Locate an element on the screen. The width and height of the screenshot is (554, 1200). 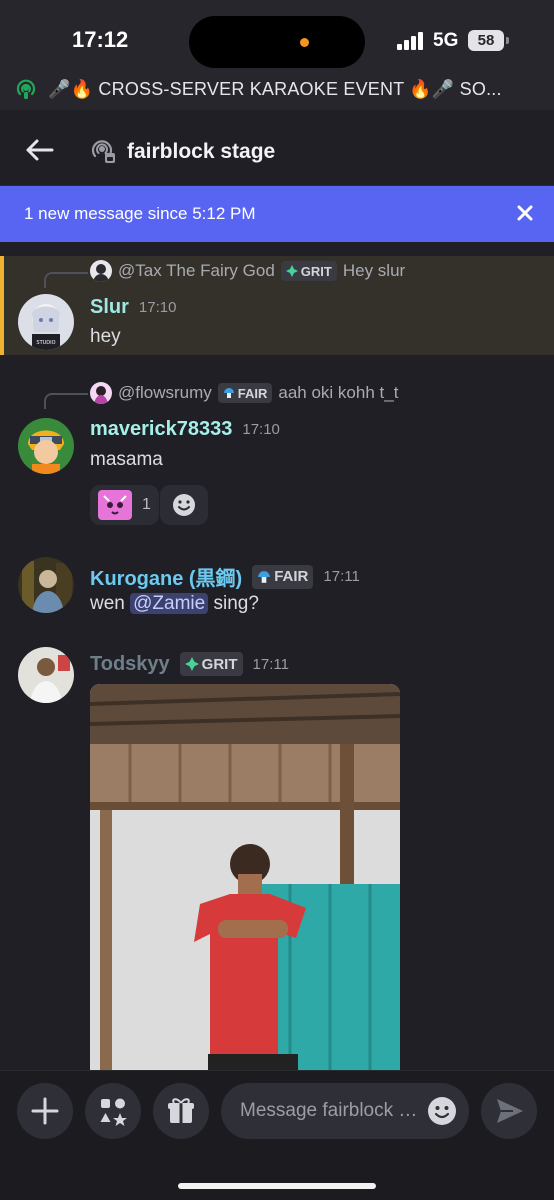
new-messages-bar: 1 new message since 5:12 PM is located at coordinates (277, 214).